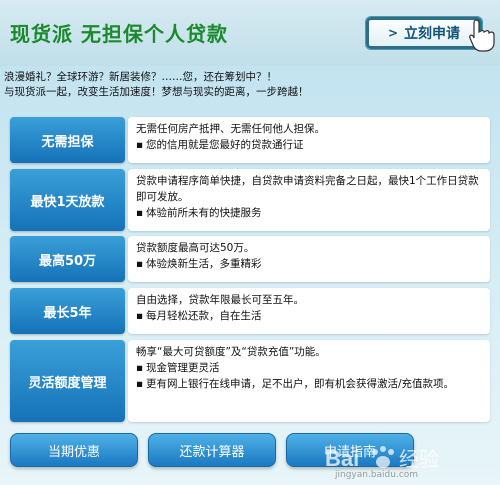 This screenshot has width=500, height=485. What do you see at coordinates (393, 33) in the screenshot?
I see `chevron-right-icon: >` at bounding box center [393, 33].